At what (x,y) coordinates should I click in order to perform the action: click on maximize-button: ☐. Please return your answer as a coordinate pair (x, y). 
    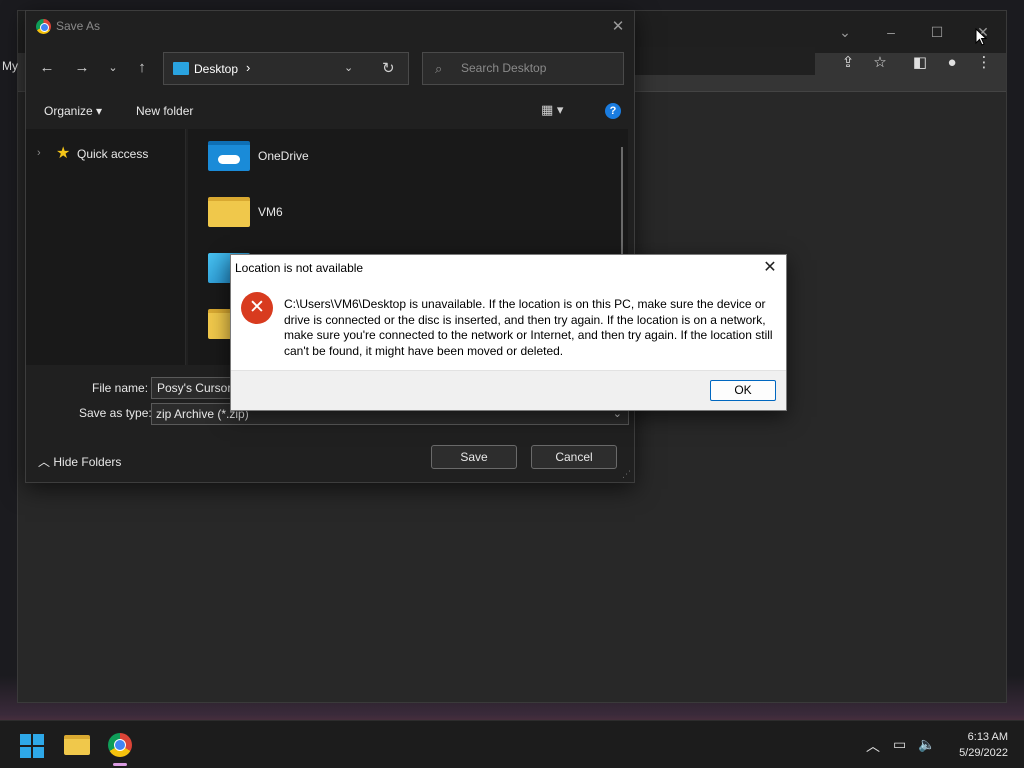
    Looking at the image, I should click on (937, 32).